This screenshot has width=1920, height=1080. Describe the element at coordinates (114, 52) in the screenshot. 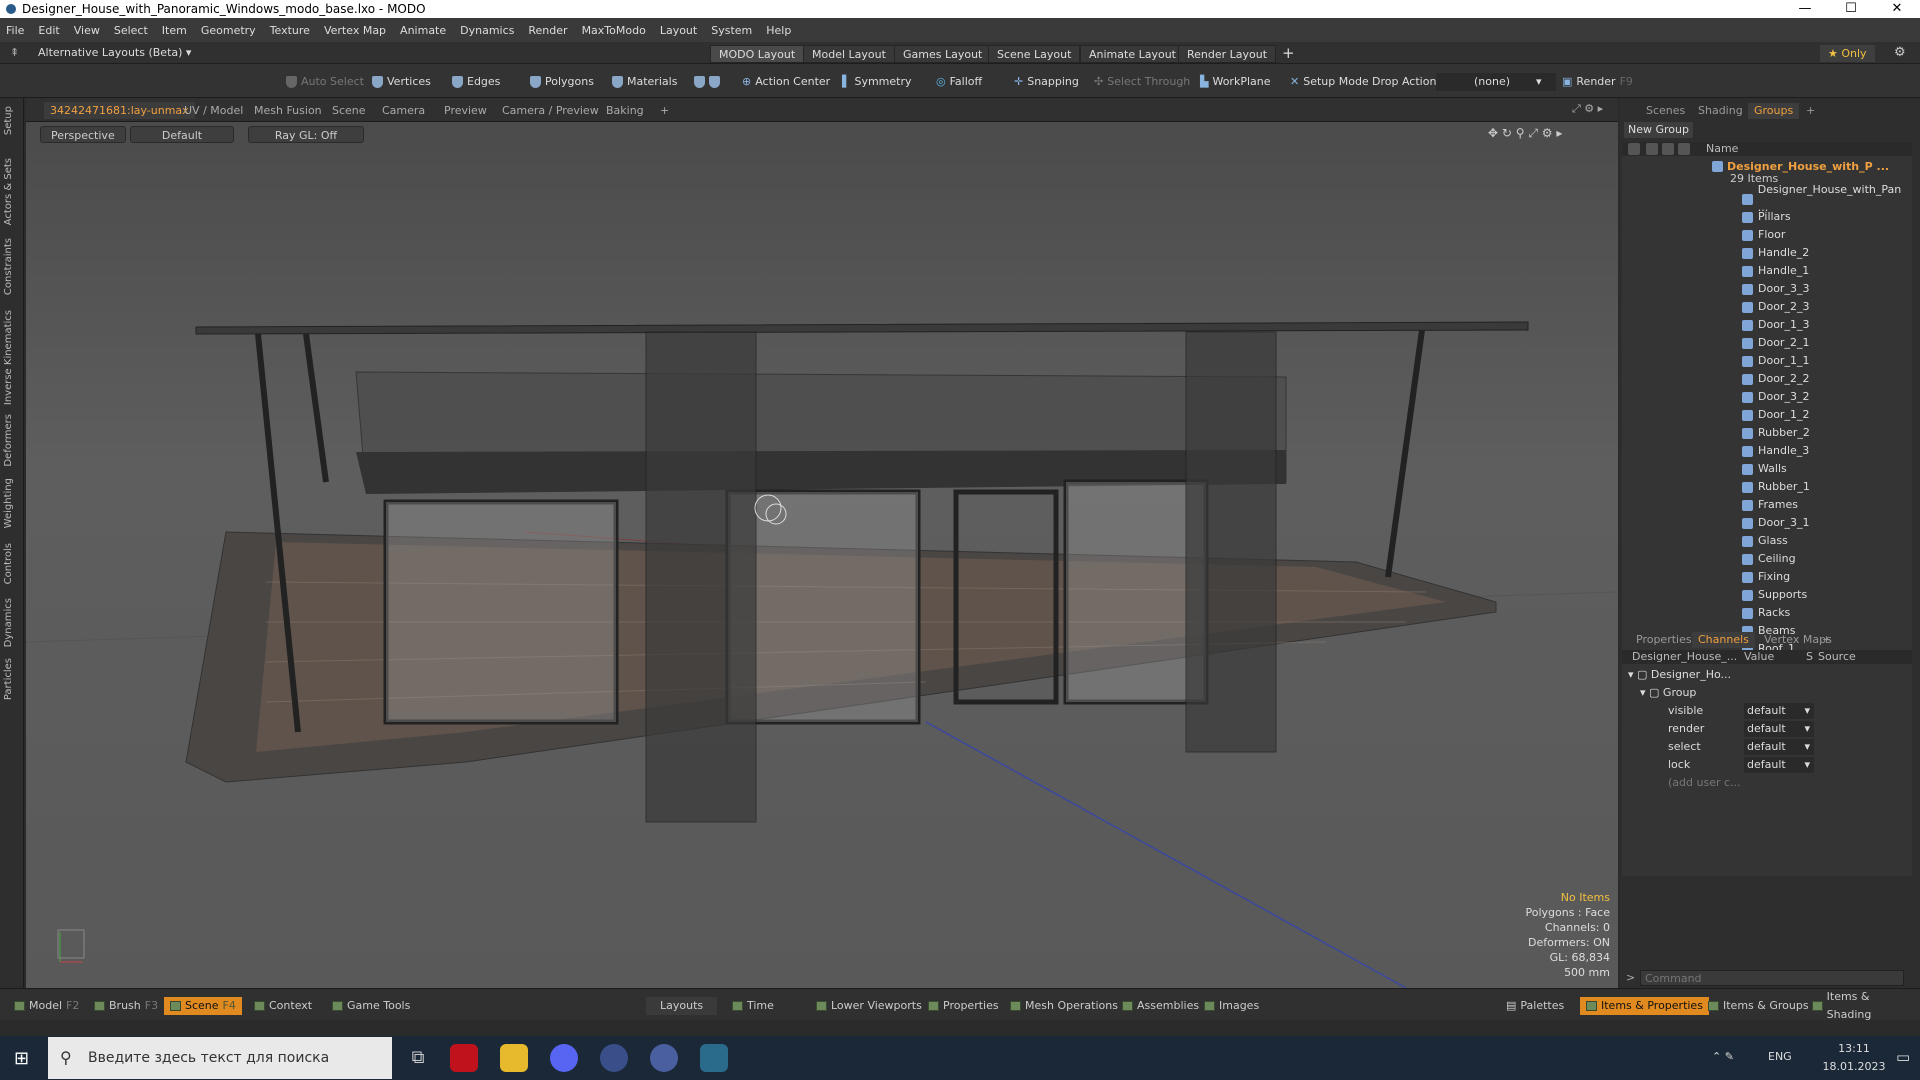

I see `layout-selector: Alternative Layouts (Beta) ▾` at that location.